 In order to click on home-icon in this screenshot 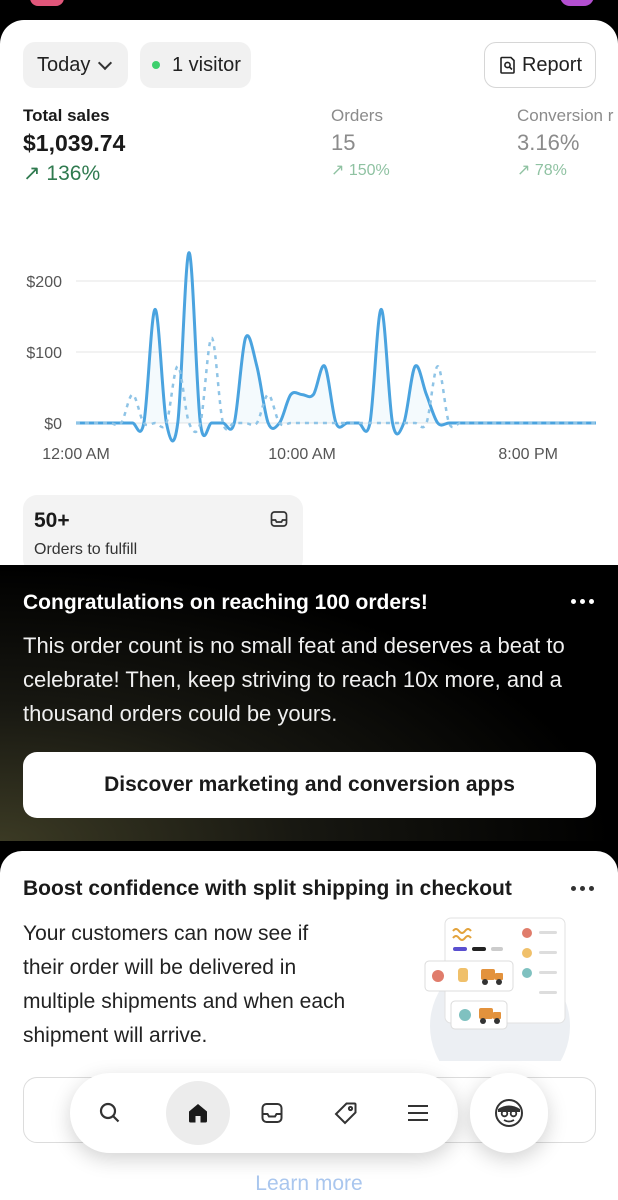, I will do `click(198, 1113)`.